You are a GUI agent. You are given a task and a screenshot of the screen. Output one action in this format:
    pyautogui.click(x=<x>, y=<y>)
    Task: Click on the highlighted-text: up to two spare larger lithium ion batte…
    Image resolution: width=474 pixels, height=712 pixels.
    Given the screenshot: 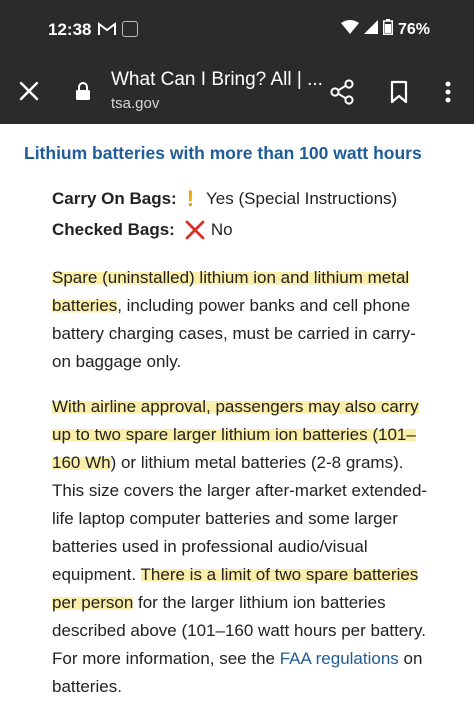 What is the action you would take?
    pyautogui.click(x=234, y=434)
    